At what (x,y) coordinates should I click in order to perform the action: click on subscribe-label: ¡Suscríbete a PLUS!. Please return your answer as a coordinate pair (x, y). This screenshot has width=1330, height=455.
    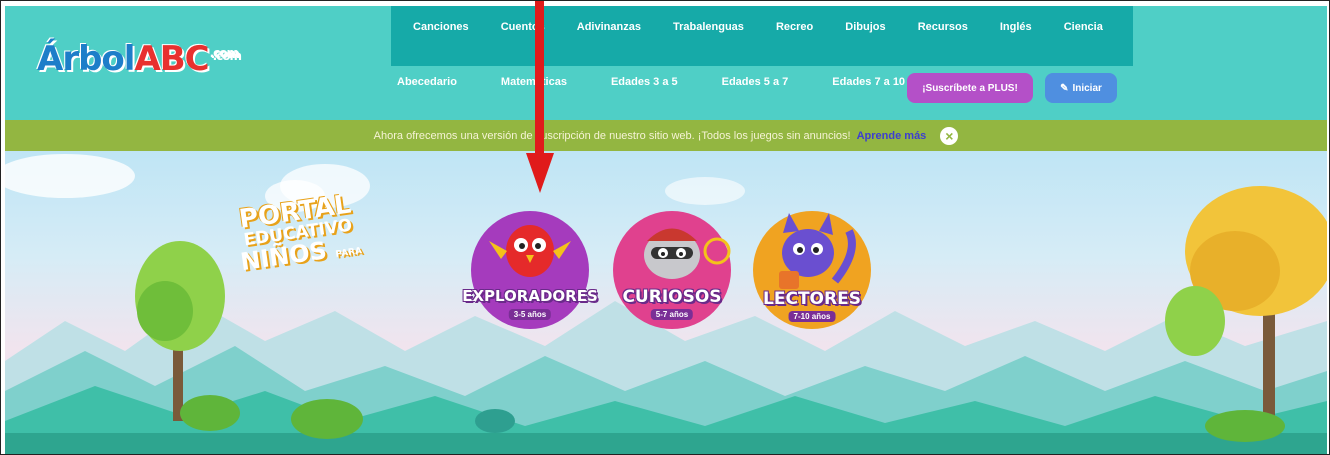
    Looking at the image, I should click on (970, 88).